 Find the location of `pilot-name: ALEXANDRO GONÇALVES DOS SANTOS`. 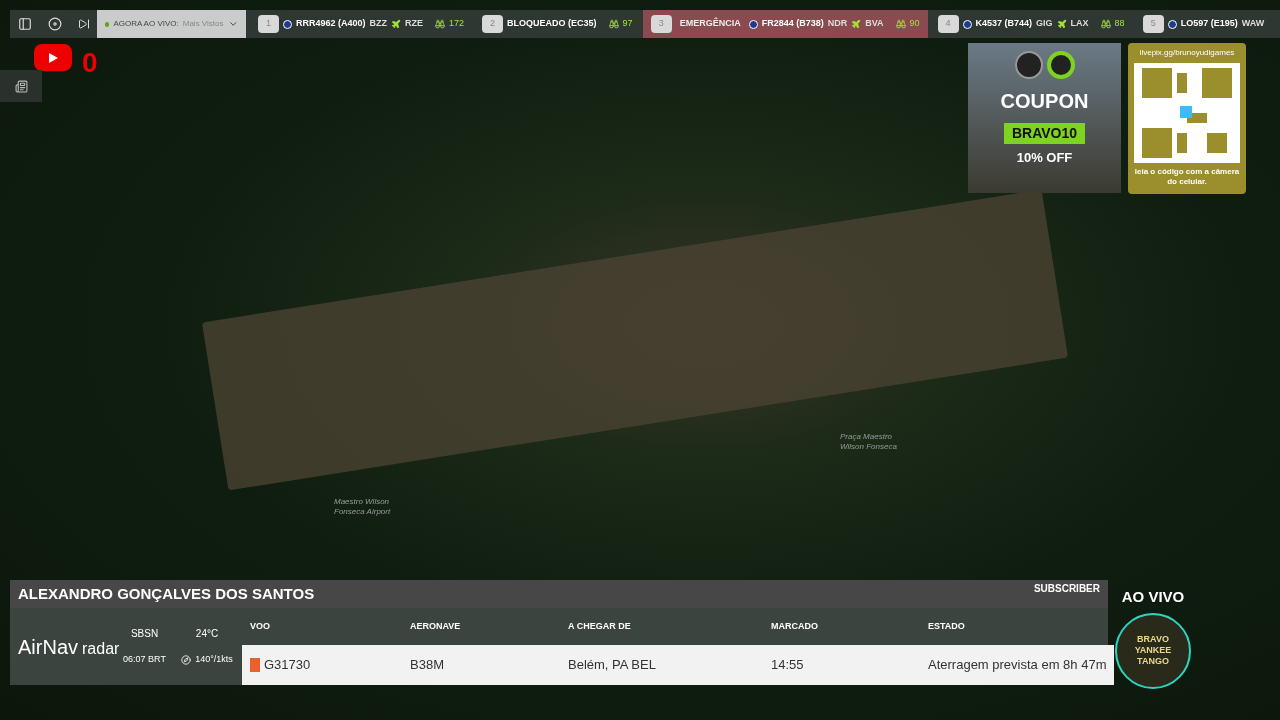

pilot-name: ALEXANDRO GONÇALVES DOS SANTOS is located at coordinates (166, 593).